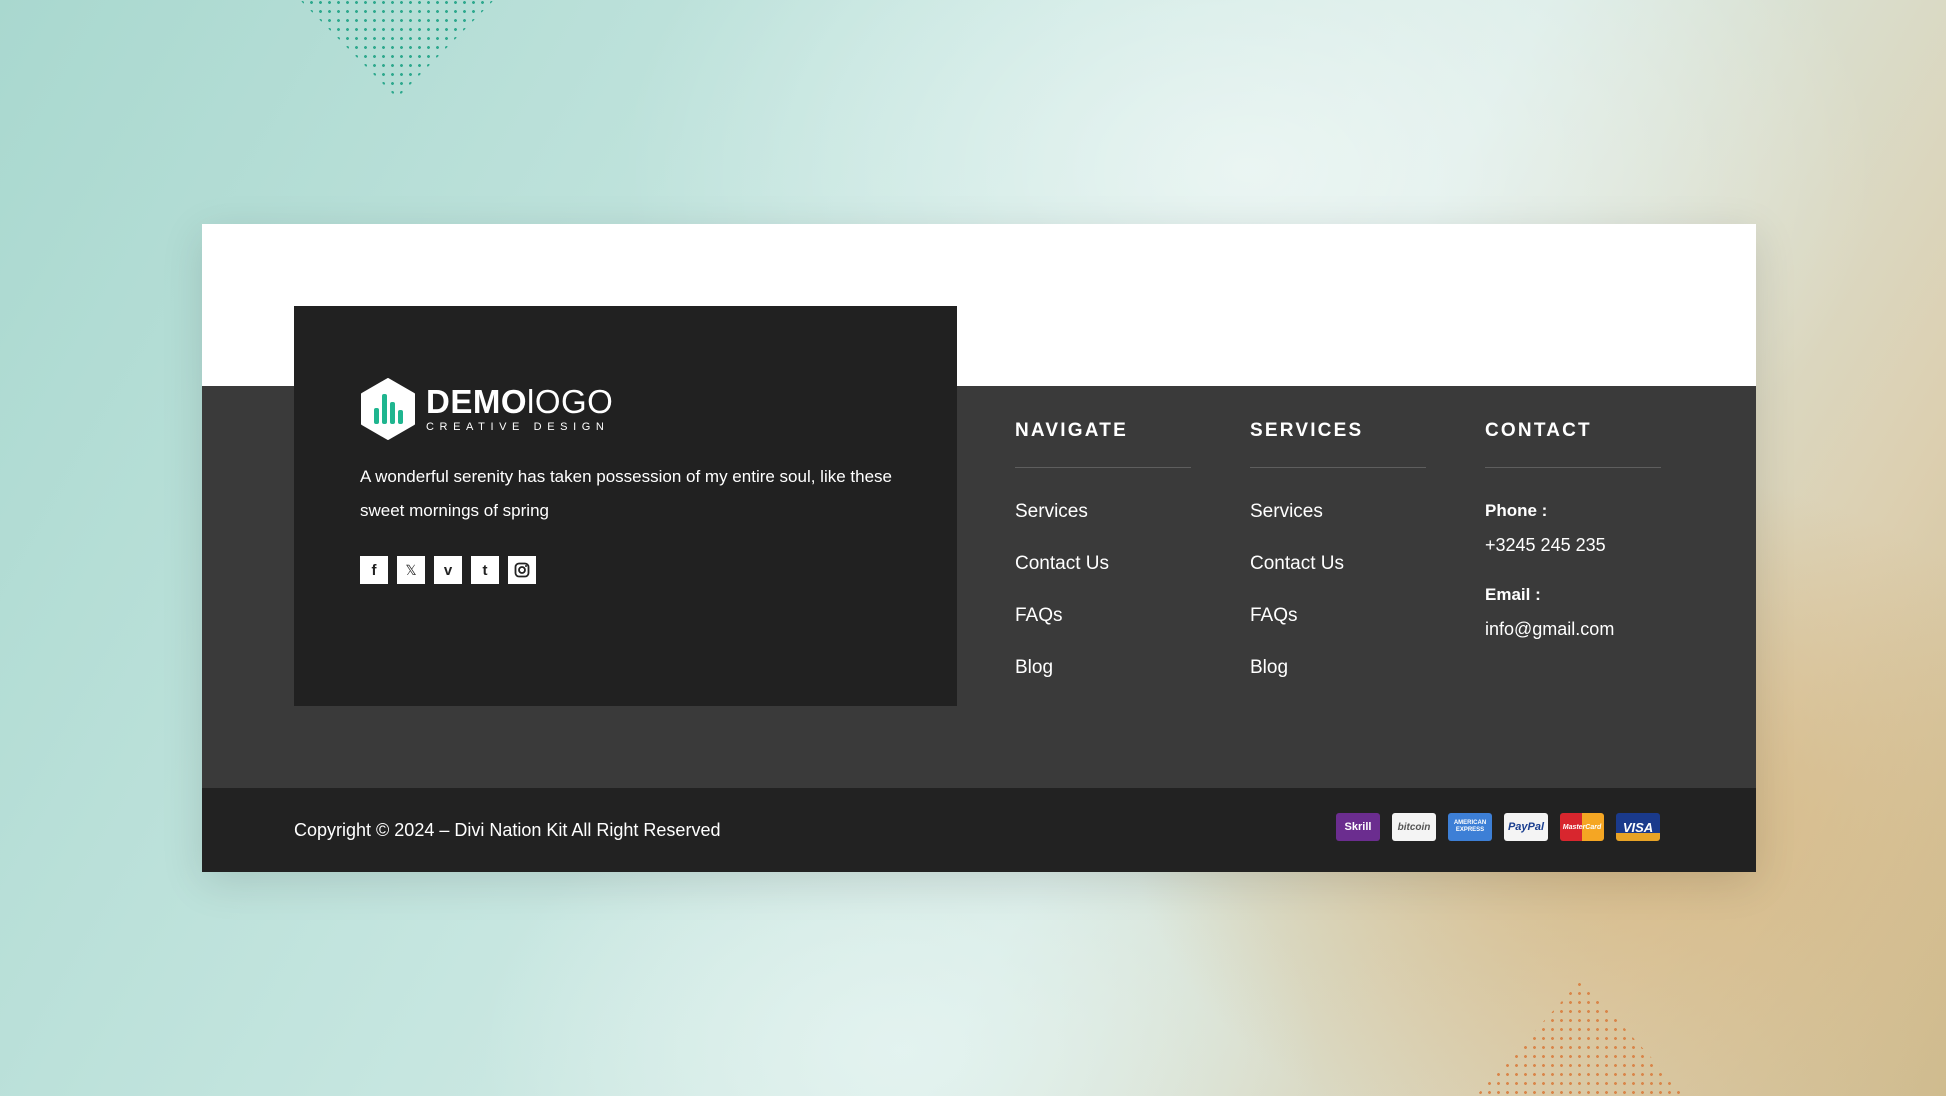 This screenshot has height=1096, width=1946. What do you see at coordinates (1358, 827) in the screenshot?
I see `skrill-icon: Skrill` at bounding box center [1358, 827].